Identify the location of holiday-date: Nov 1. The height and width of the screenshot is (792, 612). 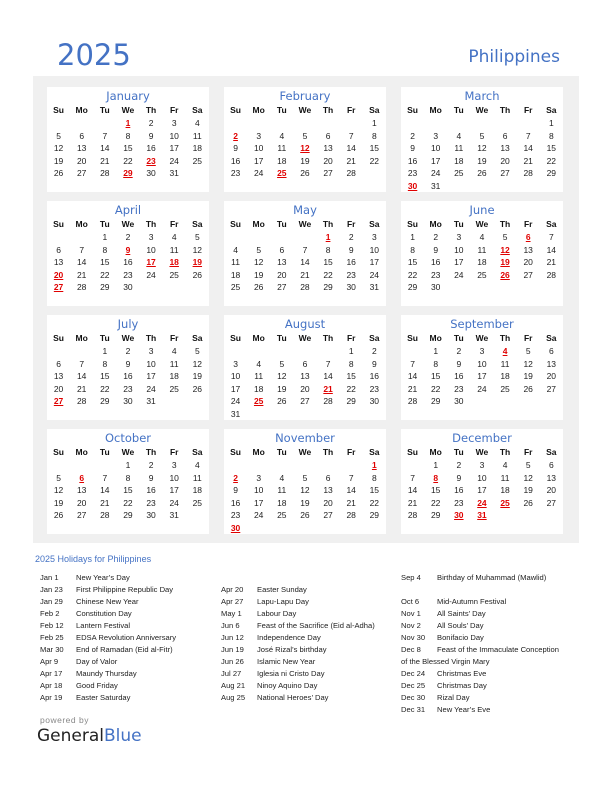
(411, 613).